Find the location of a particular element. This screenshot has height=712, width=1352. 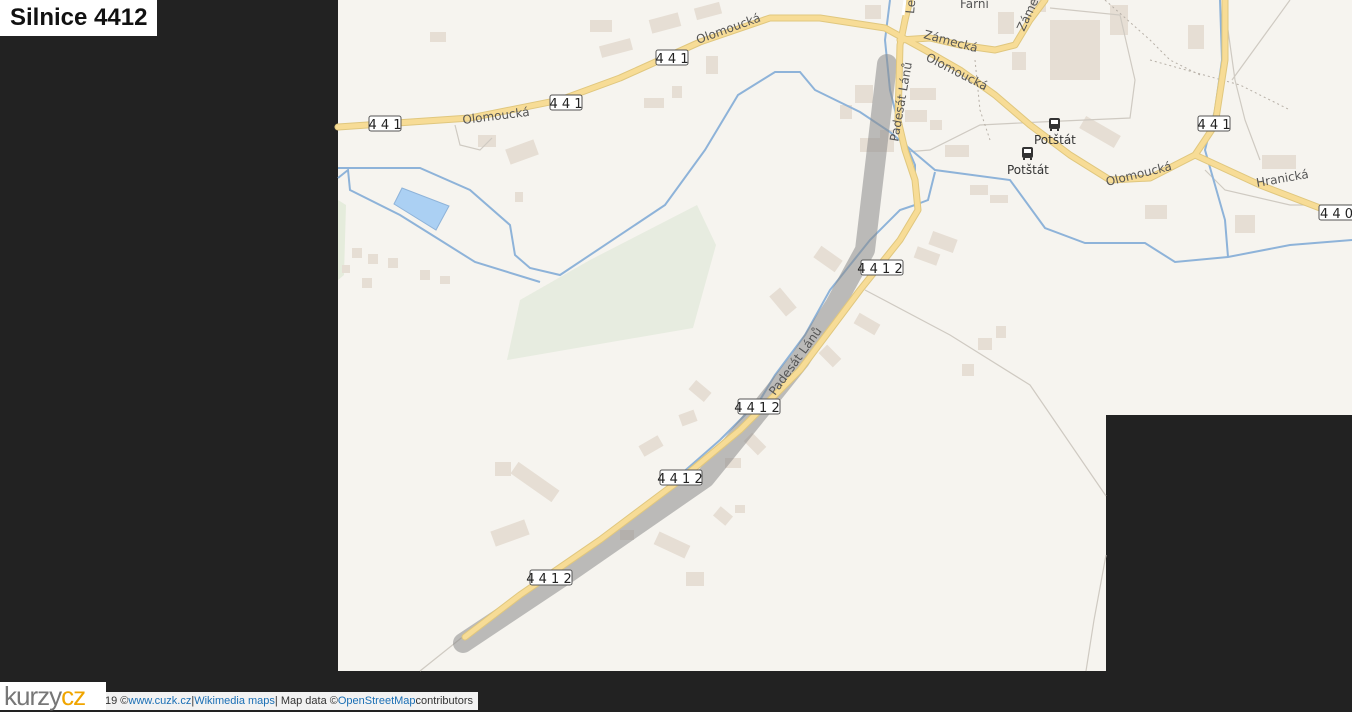

bus-stop-1-label: Potštát is located at coordinates (1055, 140).